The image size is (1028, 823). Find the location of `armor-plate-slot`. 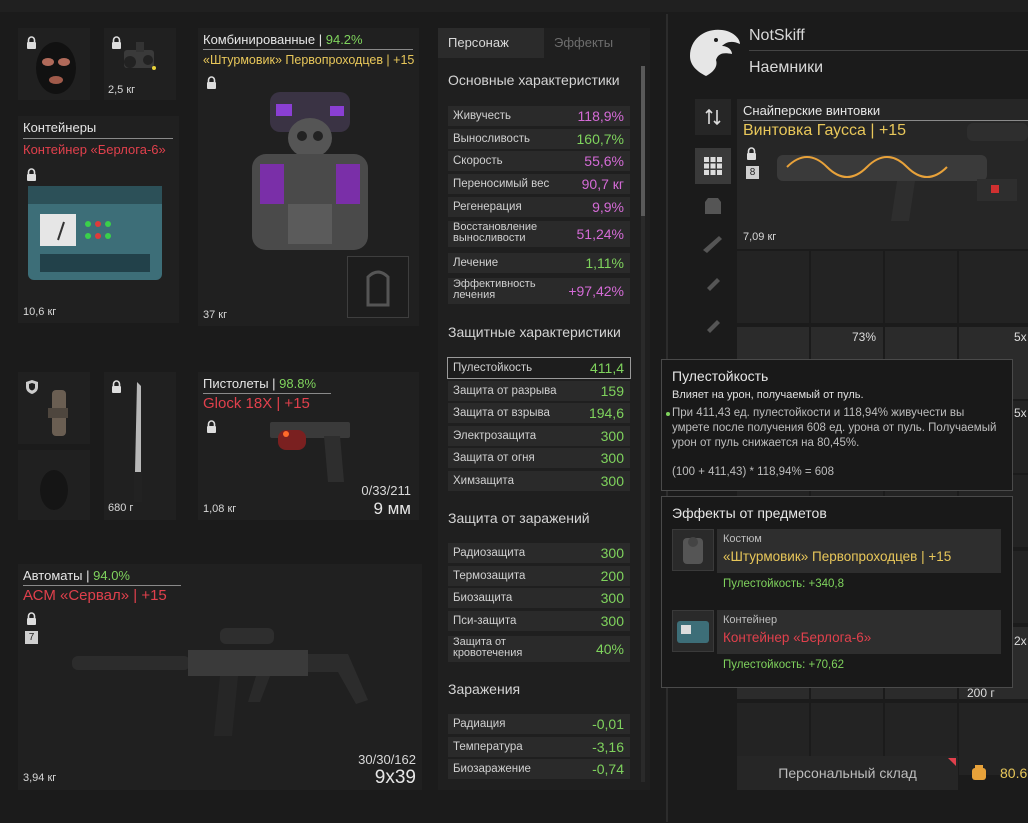

armor-plate-slot is located at coordinates (378, 287).